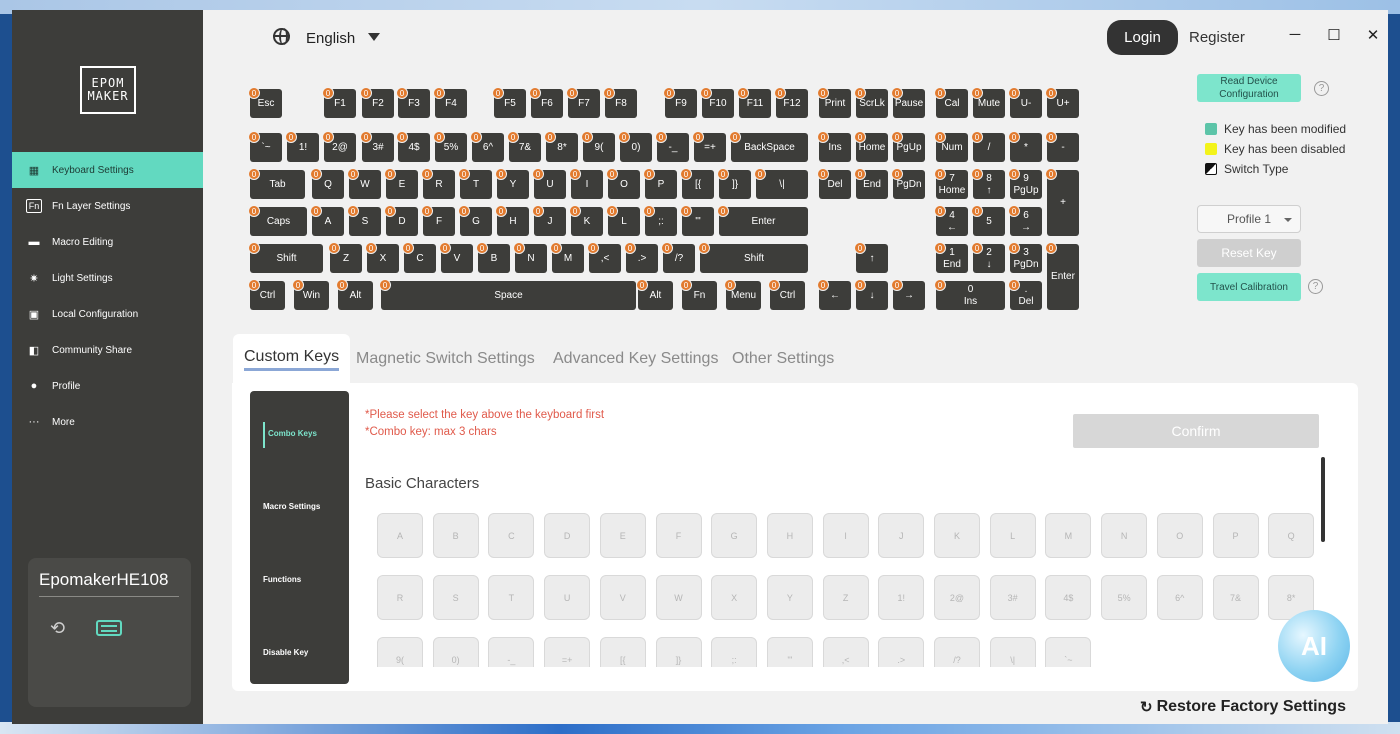 This screenshot has width=1400, height=734. I want to click on char-key: E, so click(622, 535).